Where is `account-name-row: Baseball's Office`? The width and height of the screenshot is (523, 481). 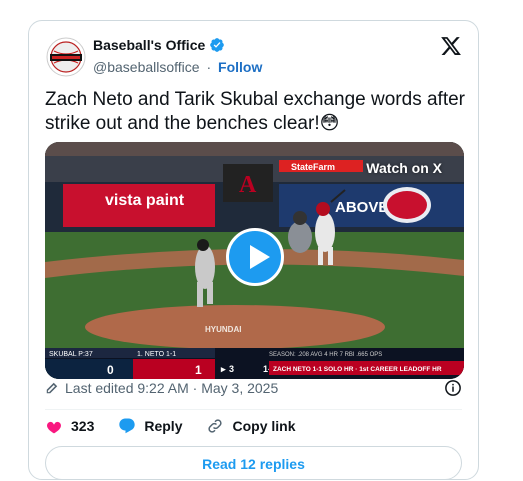 account-name-row: Baseball's Office is located at coordinates (159, 45).